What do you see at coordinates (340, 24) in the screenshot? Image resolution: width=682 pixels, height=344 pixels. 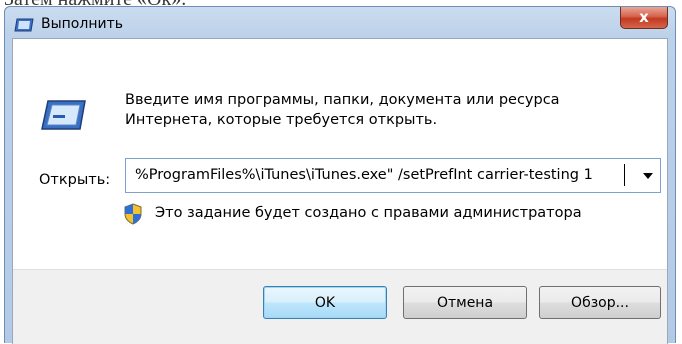 I see `title-bar: Выполнить x` at bounding box center [340, 24].